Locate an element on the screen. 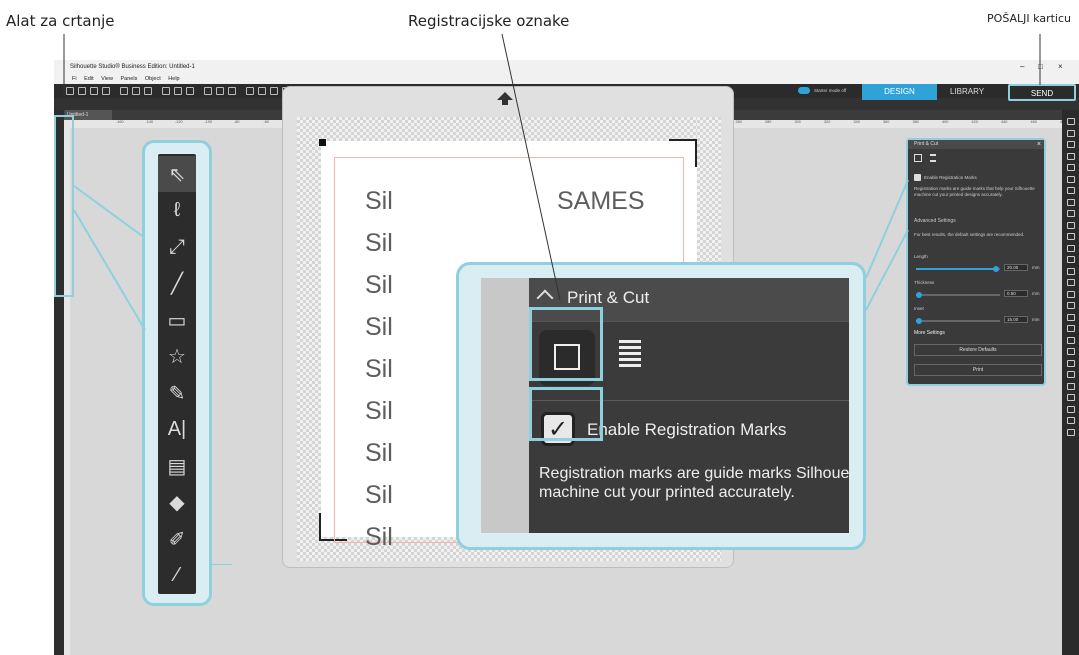  bezier-tool-icon: ⤢ is located at coordinates (177, 247).